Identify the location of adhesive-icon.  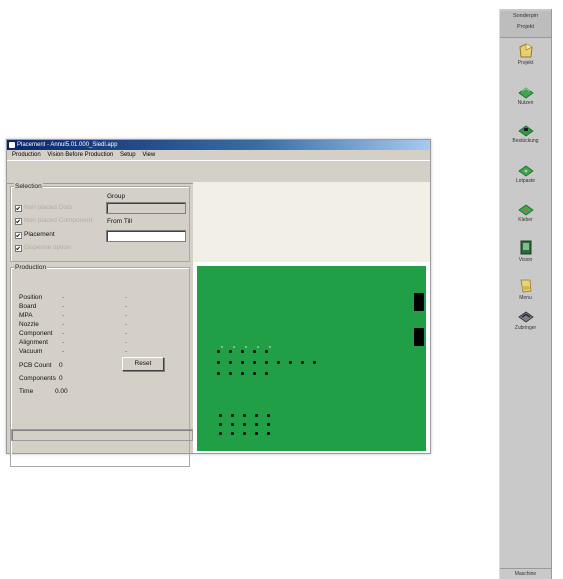
(525, 210).